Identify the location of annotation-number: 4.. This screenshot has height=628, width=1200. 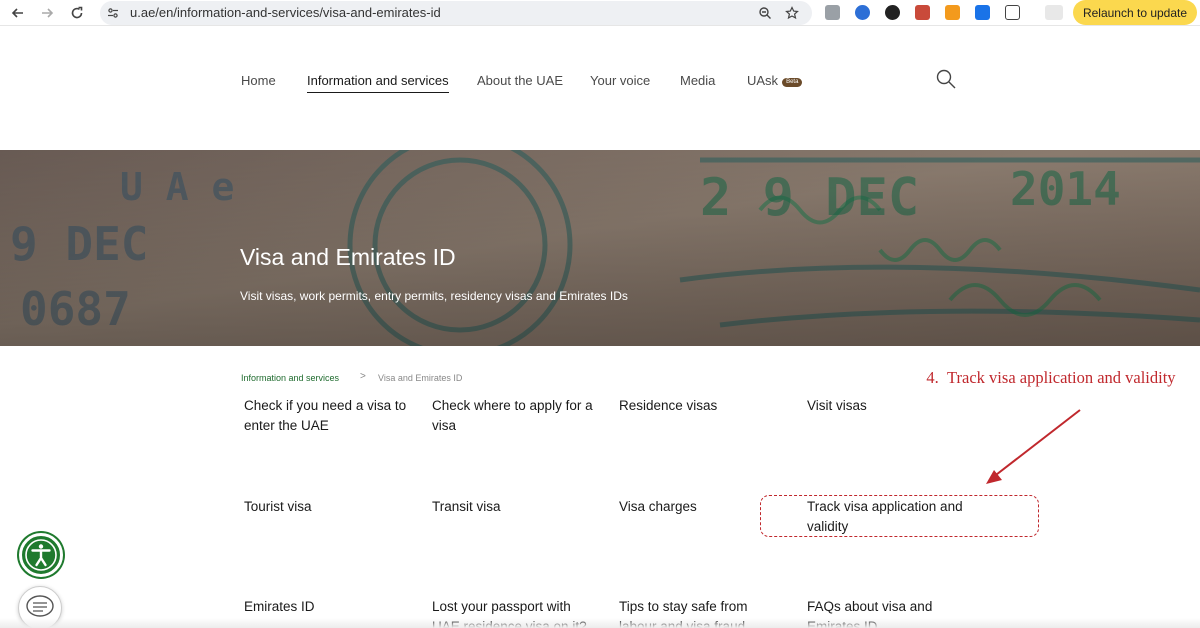
(932, 377).